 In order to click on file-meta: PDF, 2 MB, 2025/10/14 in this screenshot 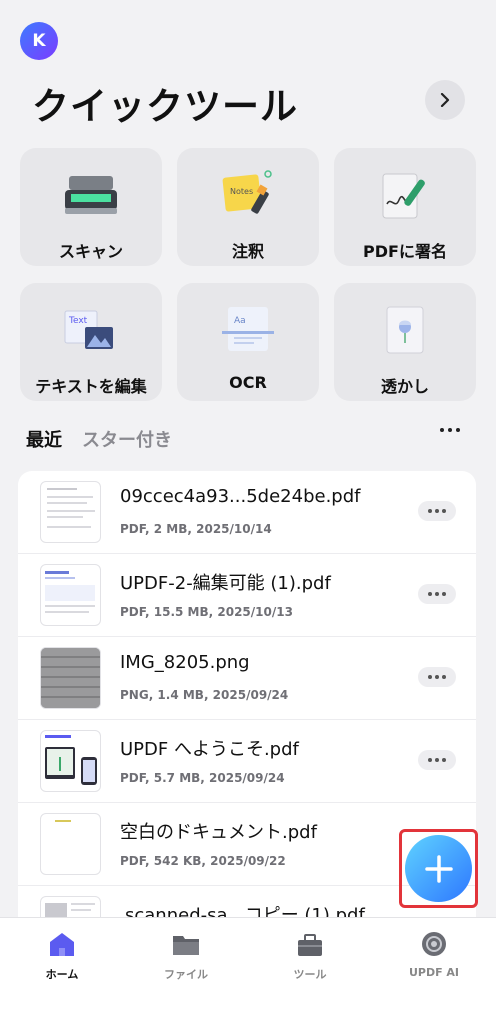, I will do `click(196, 529)`.